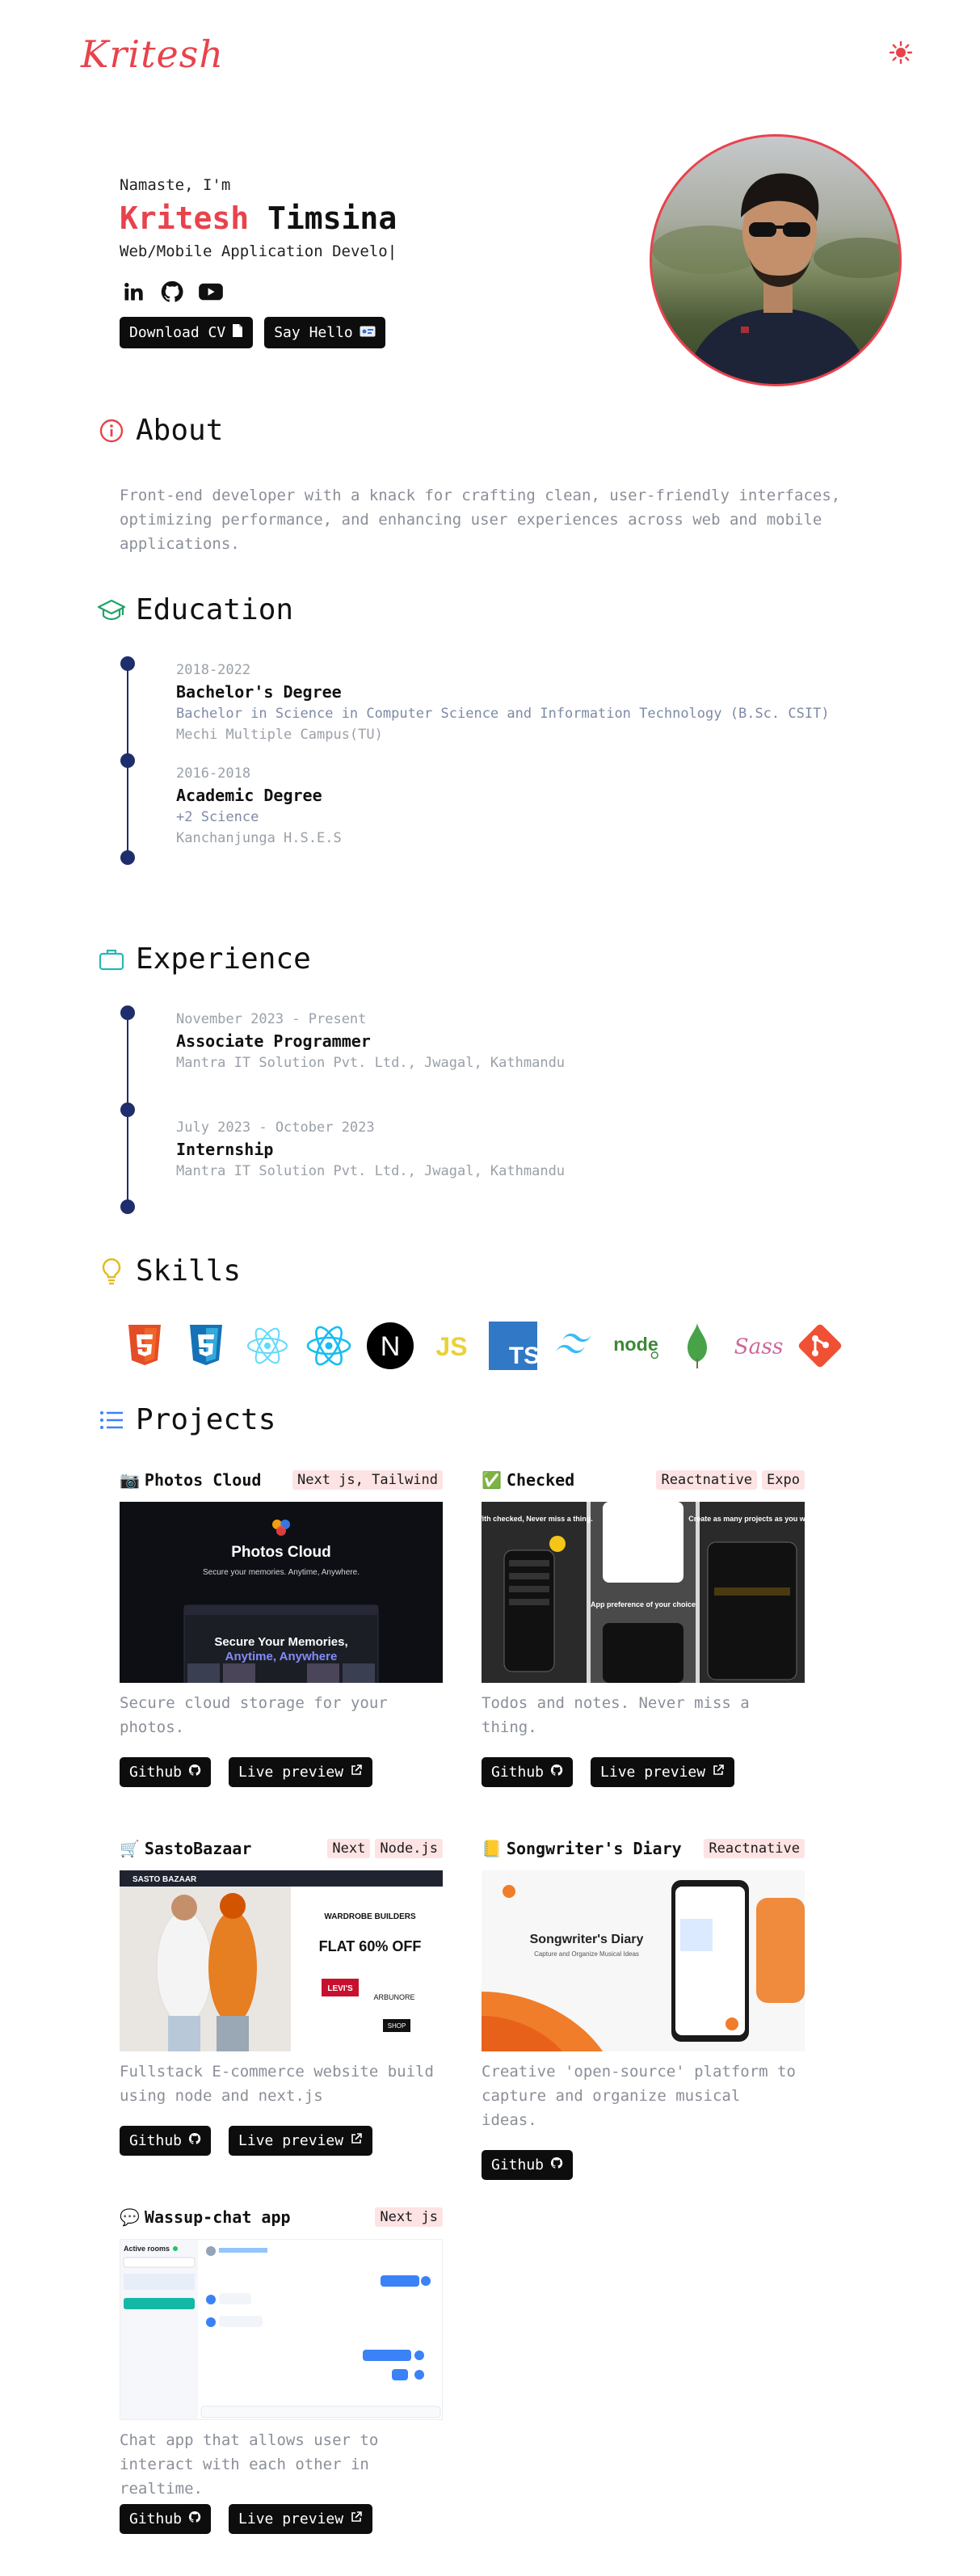 This screenshot has height=2576, width=980. What do you see at coordinates (820, 1346) in the screenshot?
I see `git-icon` at bounding box center [820, 1346].